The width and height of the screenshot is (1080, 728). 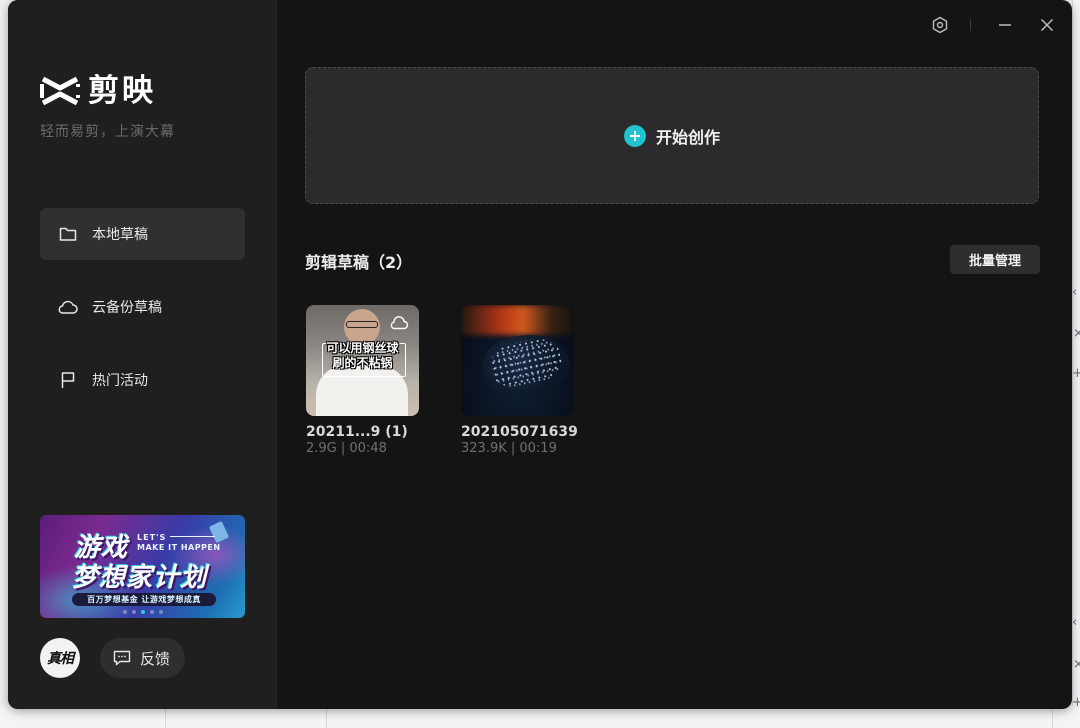 I want to click on start-creating-label: 开始创作, so click(x=687, y=137).